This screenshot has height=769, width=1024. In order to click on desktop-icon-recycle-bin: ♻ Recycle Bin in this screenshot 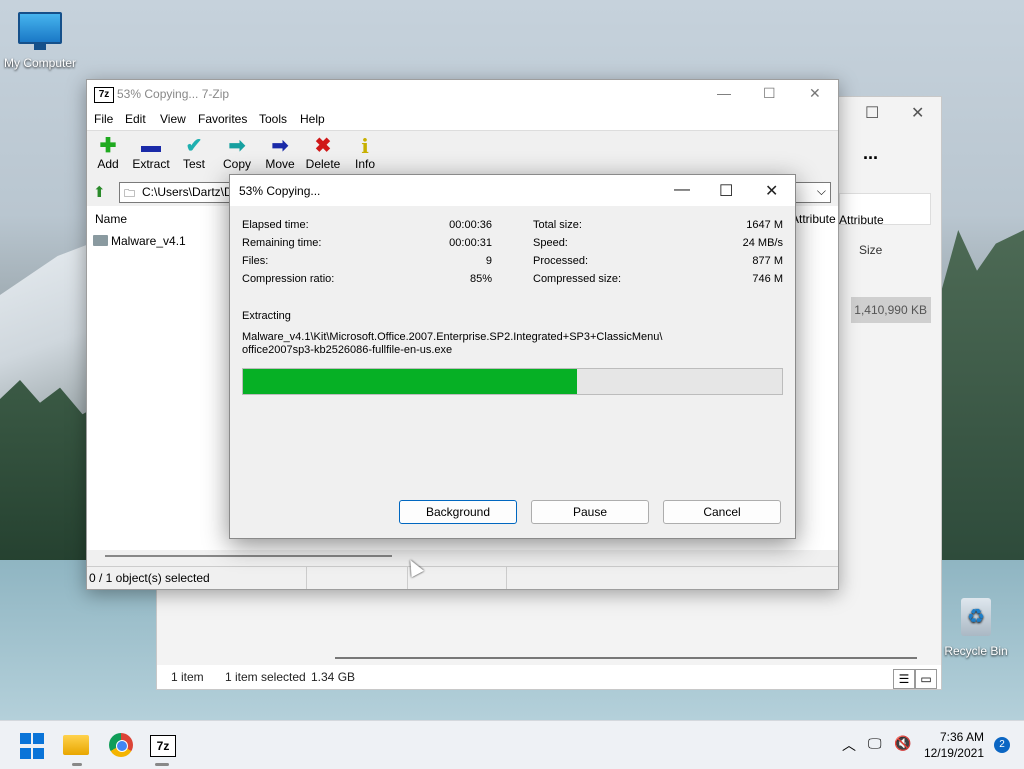, I will do `click(976, 628)`.